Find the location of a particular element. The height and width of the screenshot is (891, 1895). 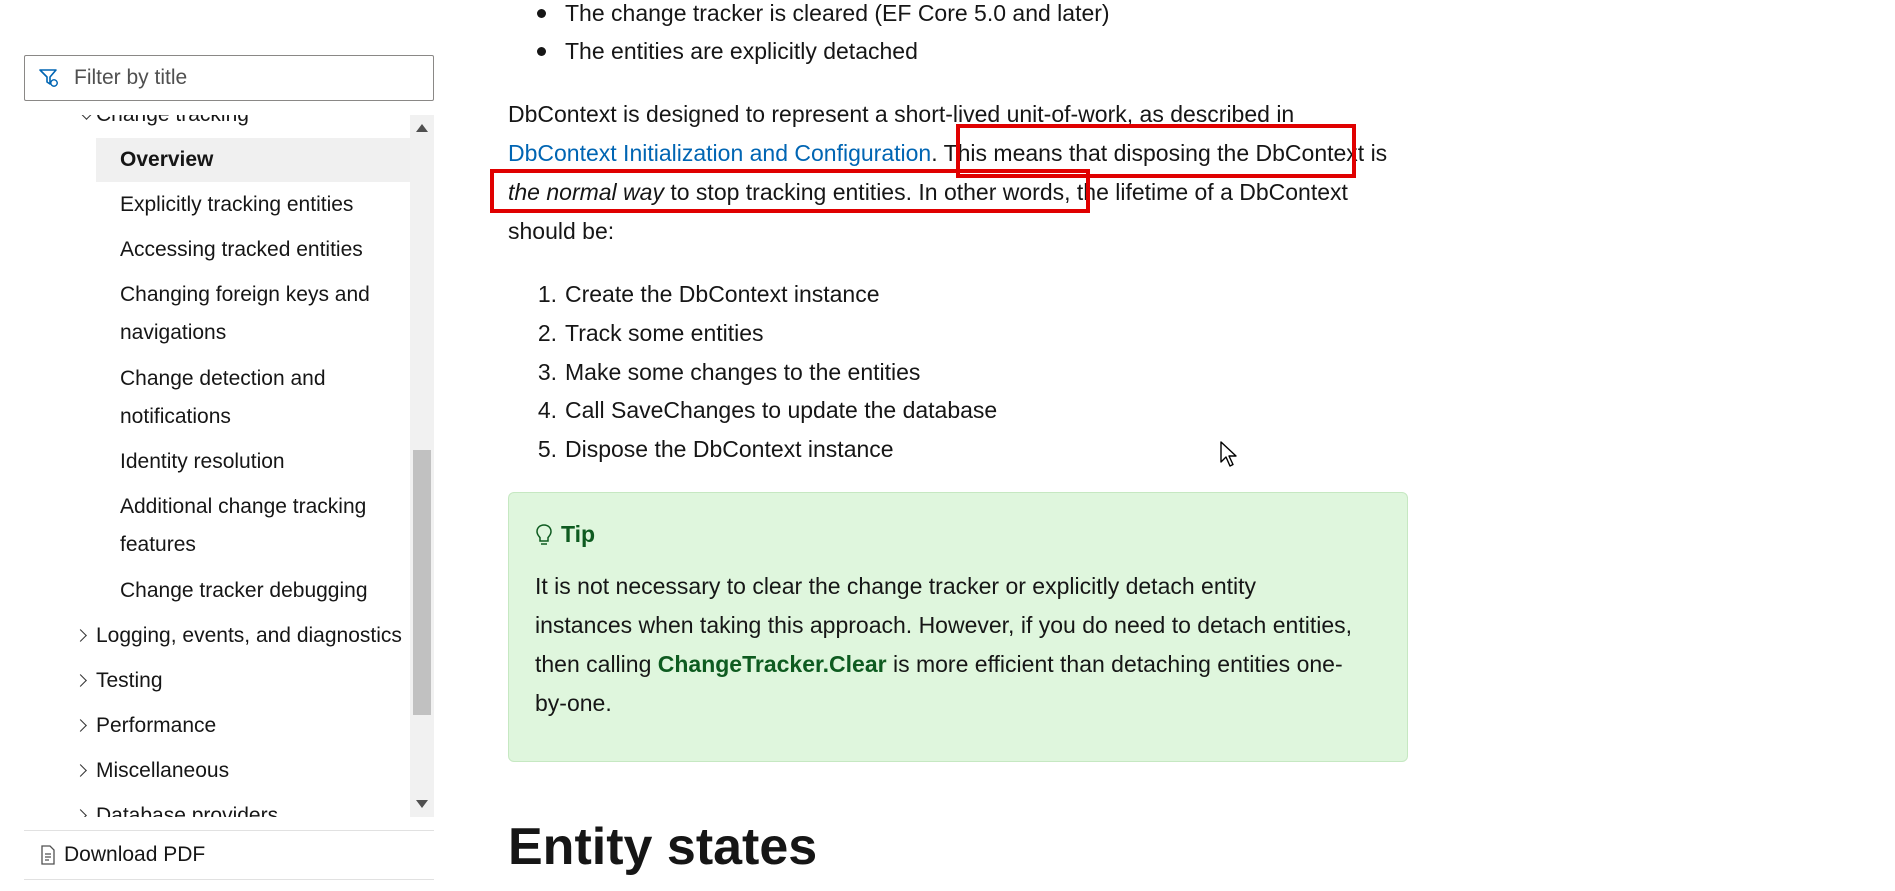

step-number: 3. is located at coordinates (547, 372).